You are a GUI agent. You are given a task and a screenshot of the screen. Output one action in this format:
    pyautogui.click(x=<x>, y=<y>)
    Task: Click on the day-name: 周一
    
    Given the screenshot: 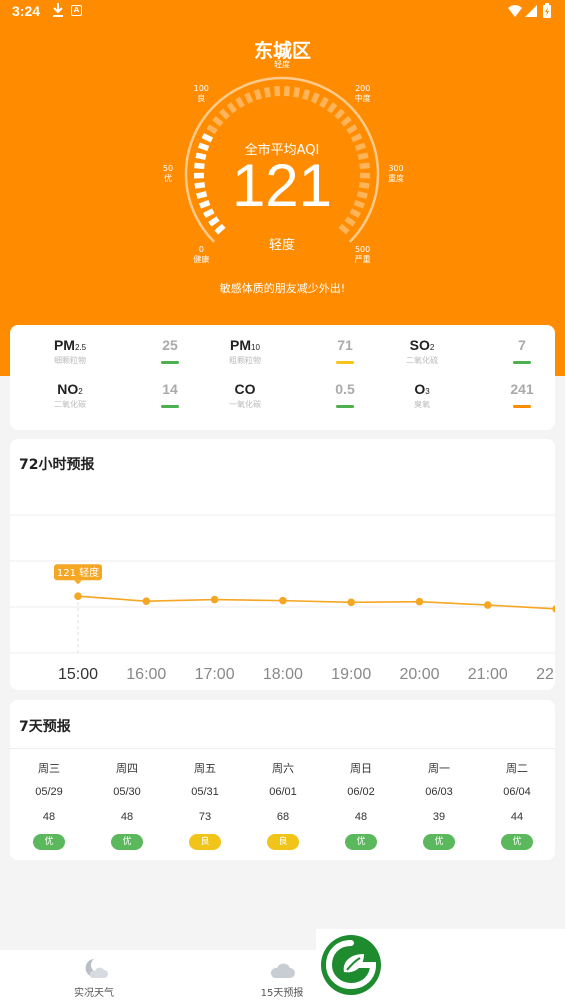 What is the action you would take?
    pyautogui.click(x=439, y=768)
    